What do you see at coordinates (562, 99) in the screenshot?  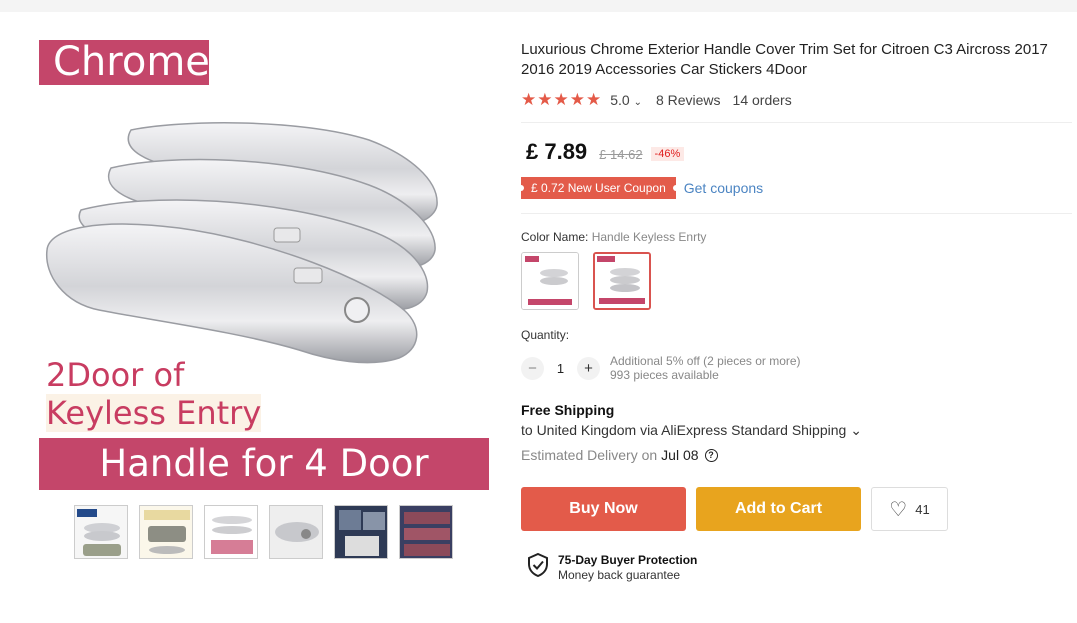 I see `rating-stars: ★★★★★` at bounding box center [562, 99].